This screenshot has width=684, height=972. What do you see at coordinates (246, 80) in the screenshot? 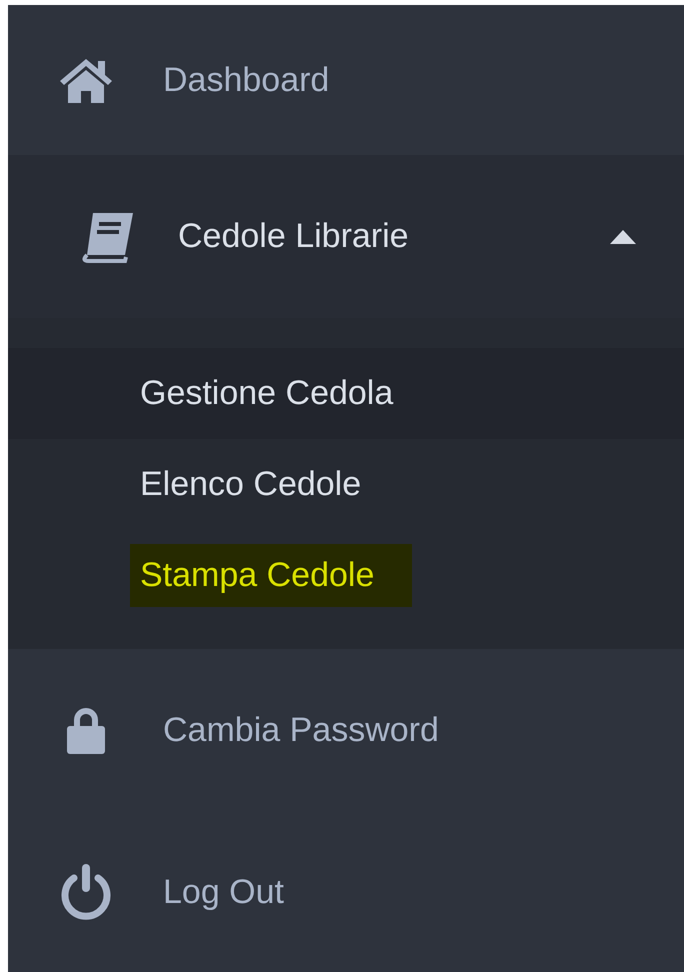
I see `menu-label: Dashboard` at bounding box center [246, 80].